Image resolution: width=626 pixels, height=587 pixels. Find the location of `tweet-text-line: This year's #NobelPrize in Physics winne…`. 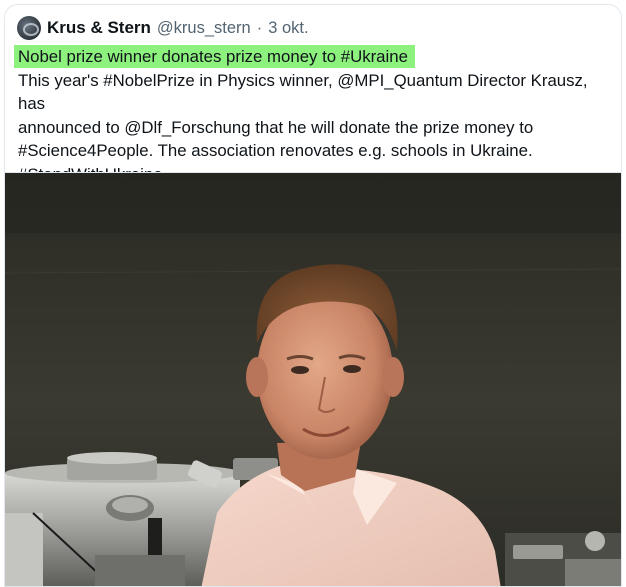

tweet-text-line: This year's #NobelPrize in Physics winne… is located at coordinates (303, 92).